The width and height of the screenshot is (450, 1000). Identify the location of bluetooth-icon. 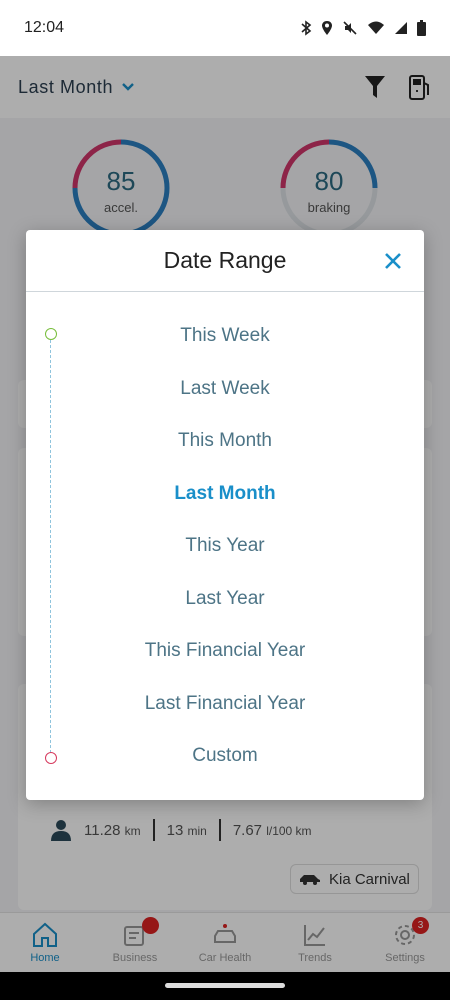
(306, 28).